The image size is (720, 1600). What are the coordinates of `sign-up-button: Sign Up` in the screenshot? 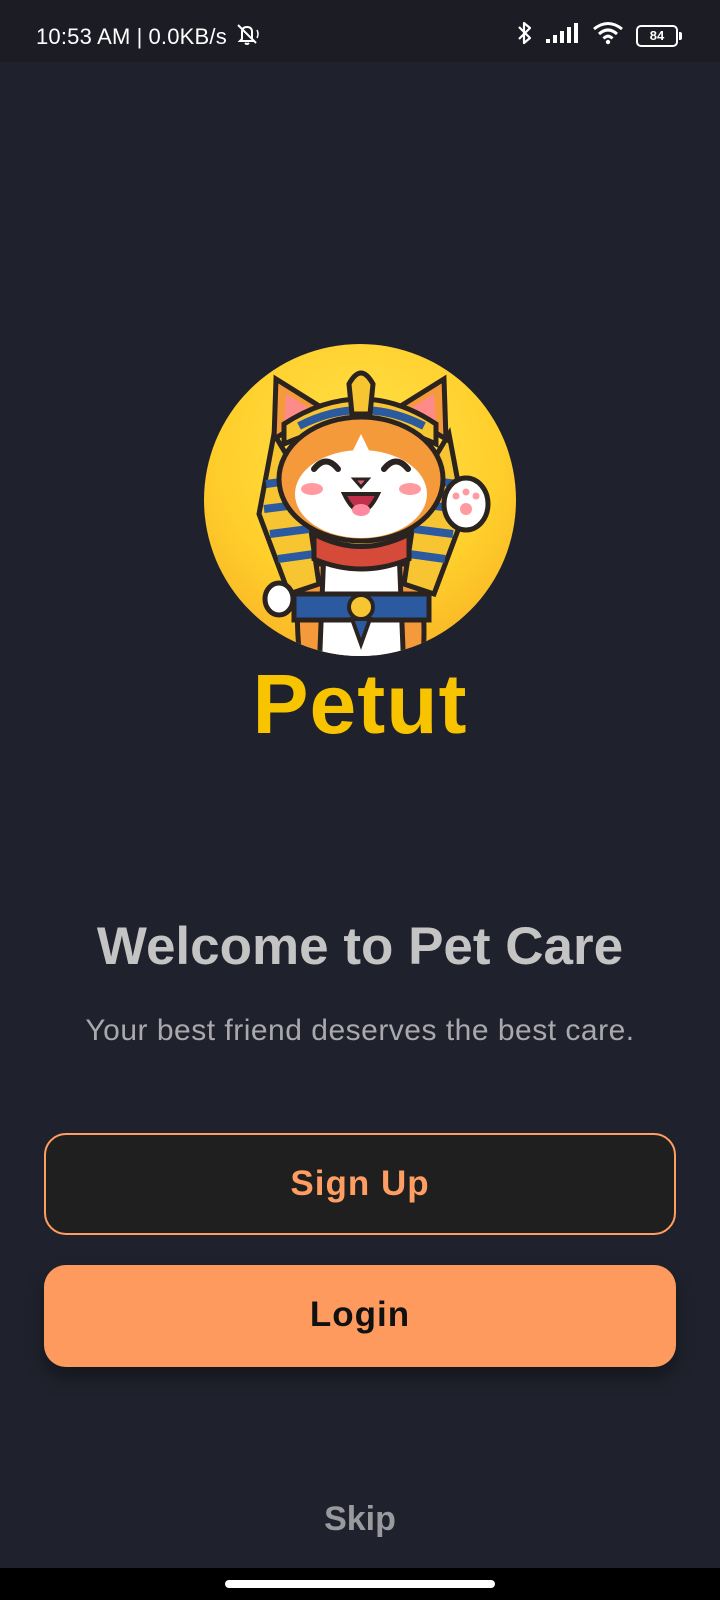 It's located at (360, 1184).